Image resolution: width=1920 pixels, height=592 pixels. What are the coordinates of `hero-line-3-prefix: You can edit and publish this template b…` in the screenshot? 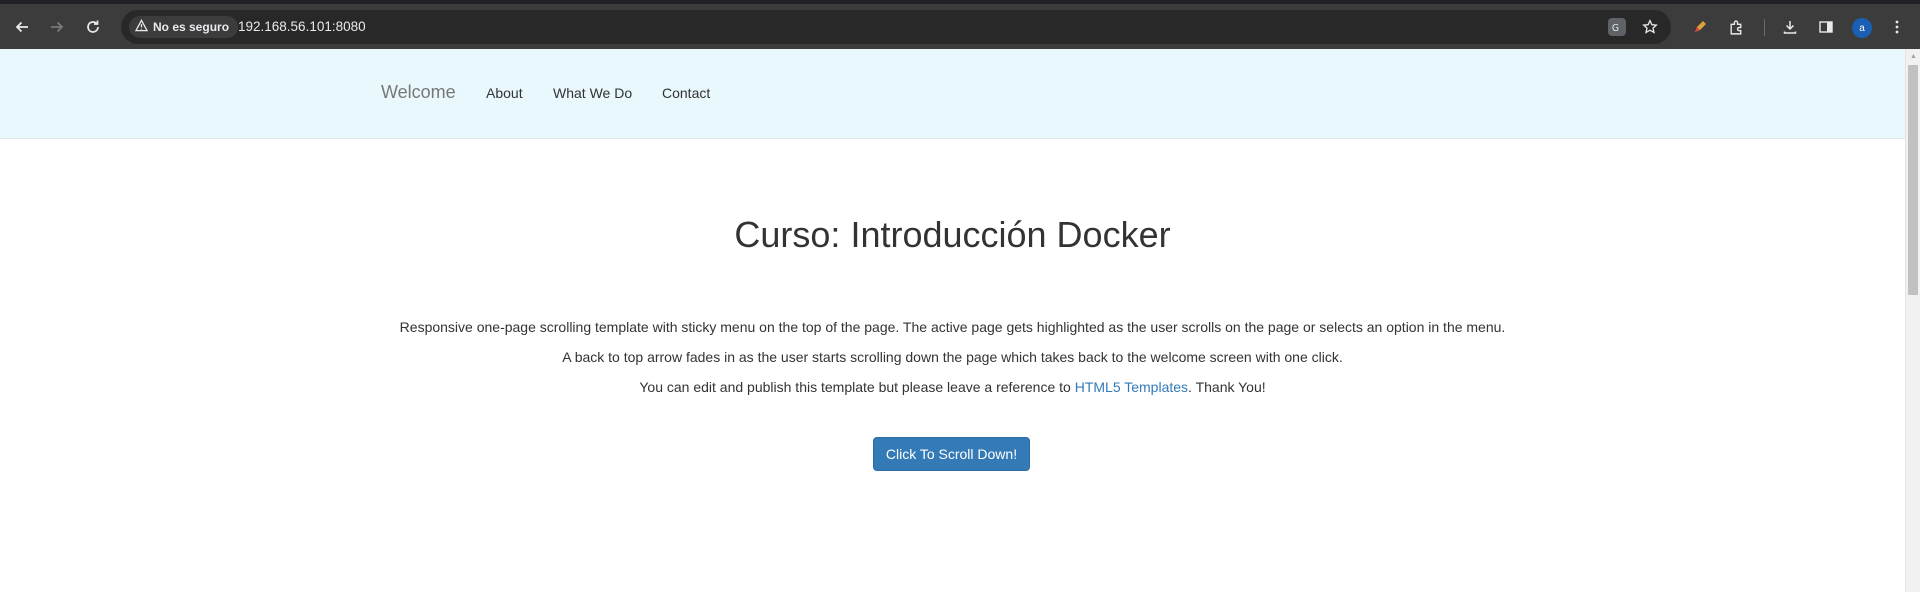 It's located at (857, 387).